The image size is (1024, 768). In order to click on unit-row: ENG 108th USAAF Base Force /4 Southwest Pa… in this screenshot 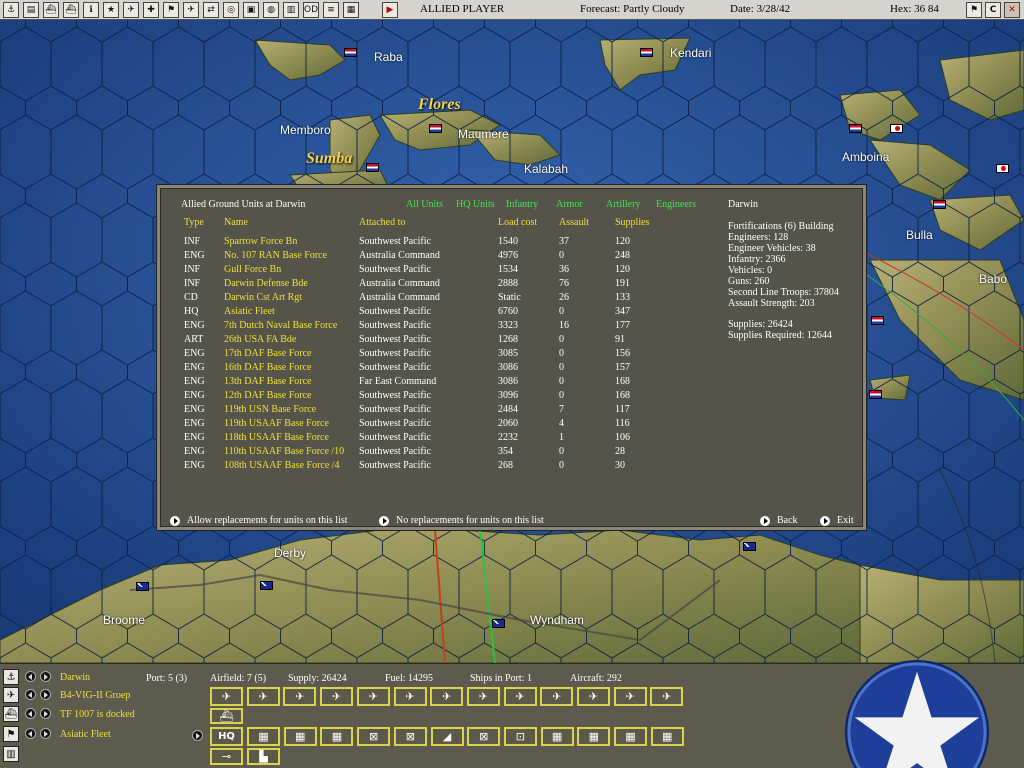, I will do `click(430, 467)`.